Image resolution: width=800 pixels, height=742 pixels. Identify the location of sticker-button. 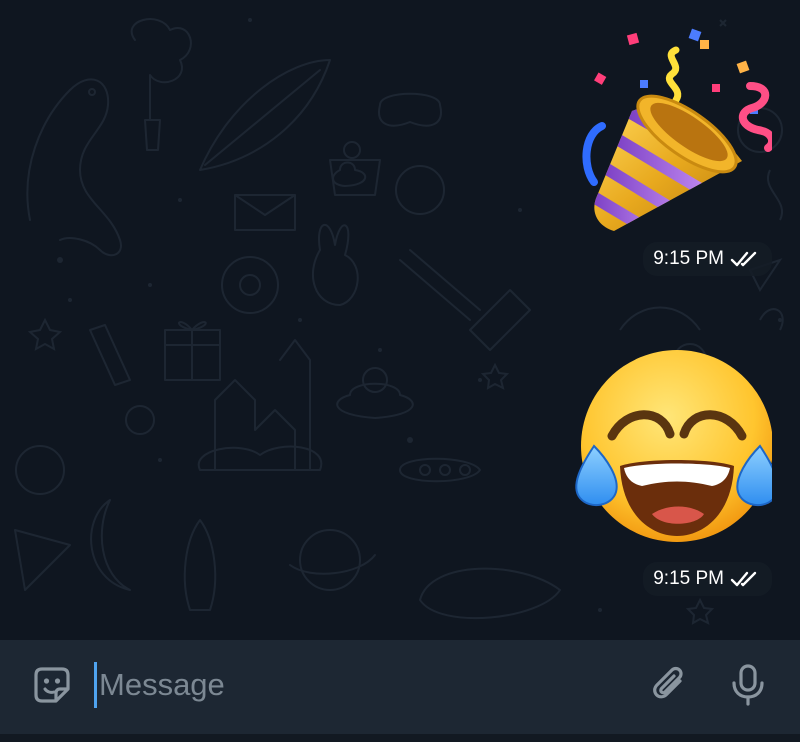
(52, 685).